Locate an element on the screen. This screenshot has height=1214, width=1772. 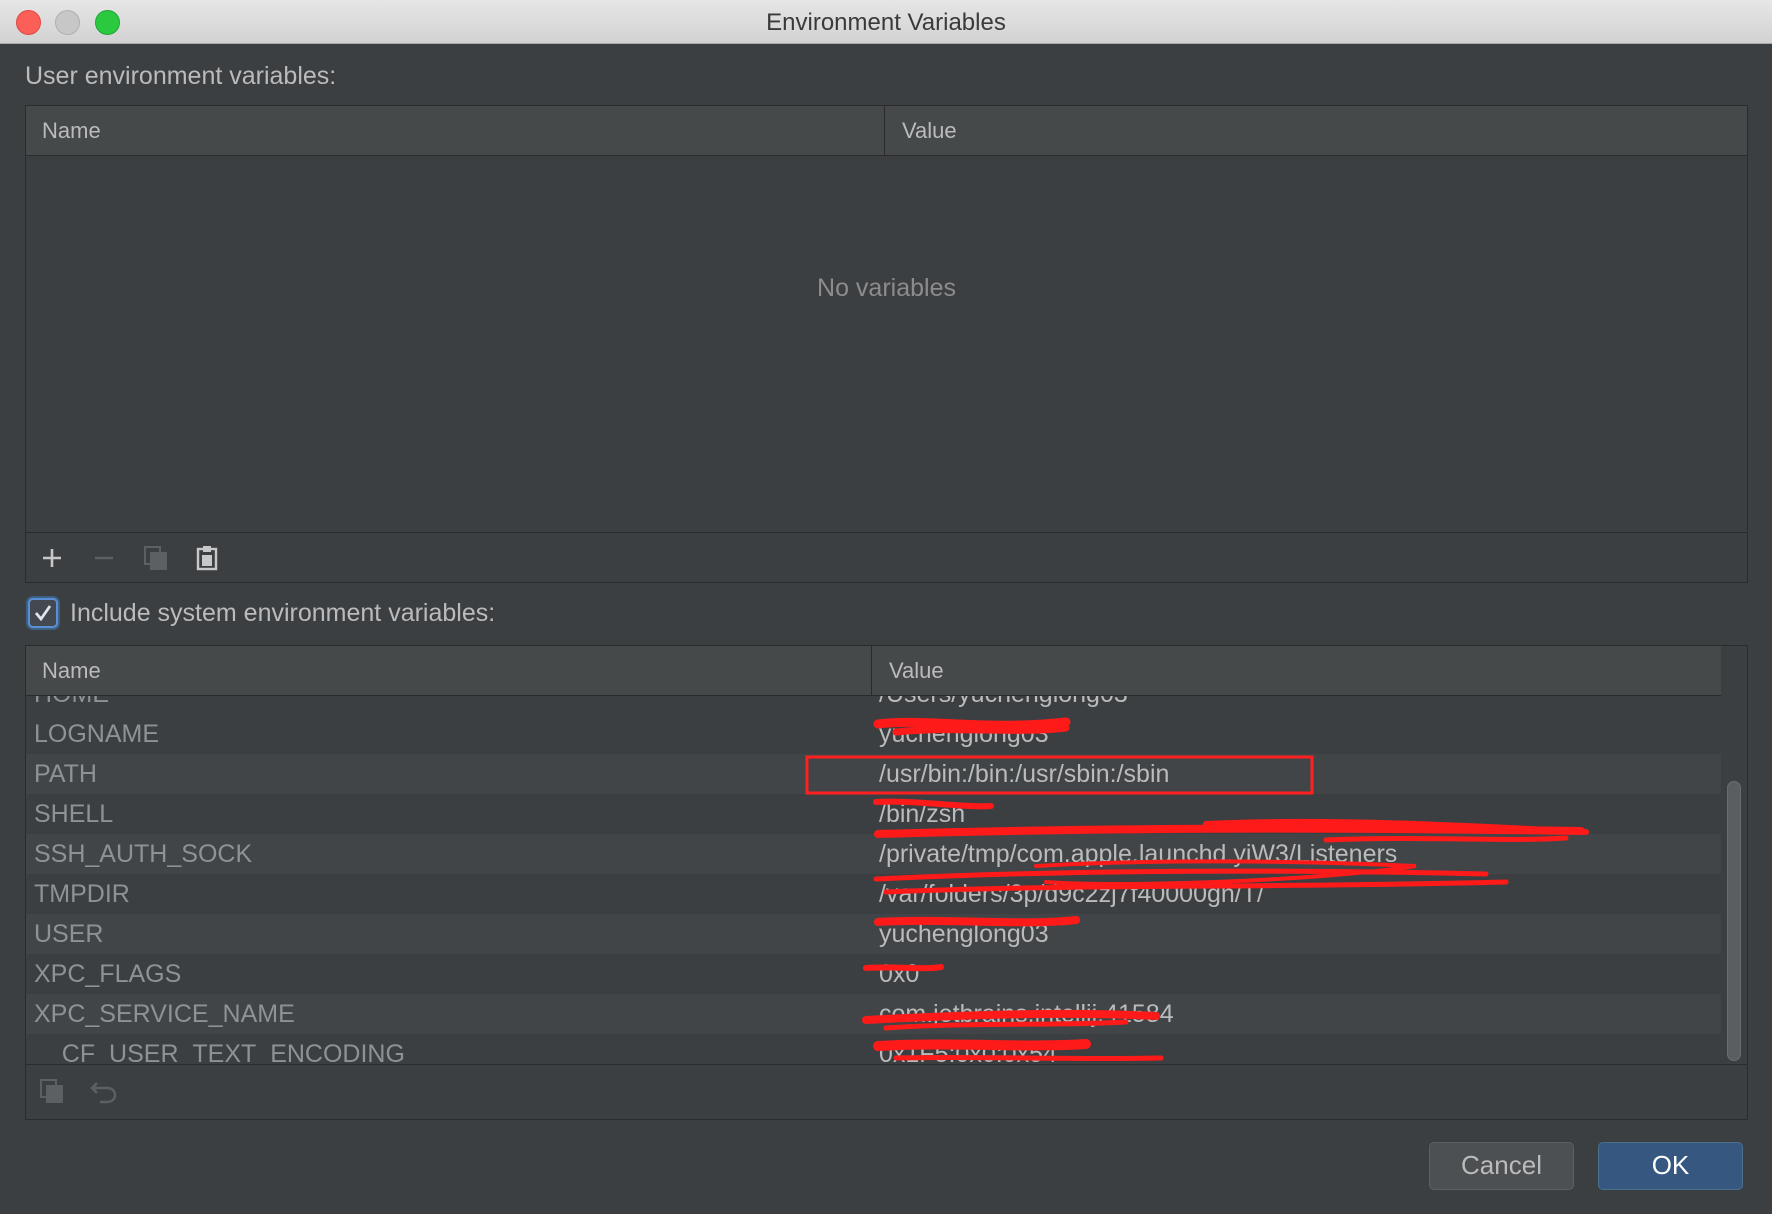
copy-variable-button is located at coordinates (156, 558).